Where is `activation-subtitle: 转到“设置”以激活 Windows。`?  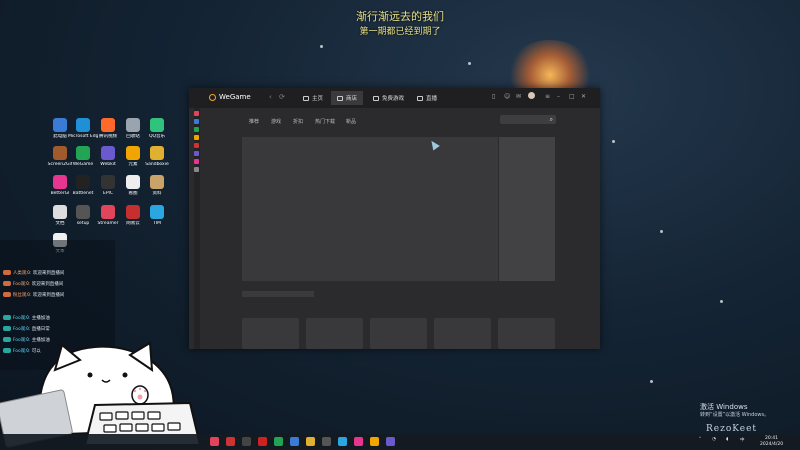
activation-subtitle: 转到“设置”以激活 Windows。 is located at coordinates (735, 415).